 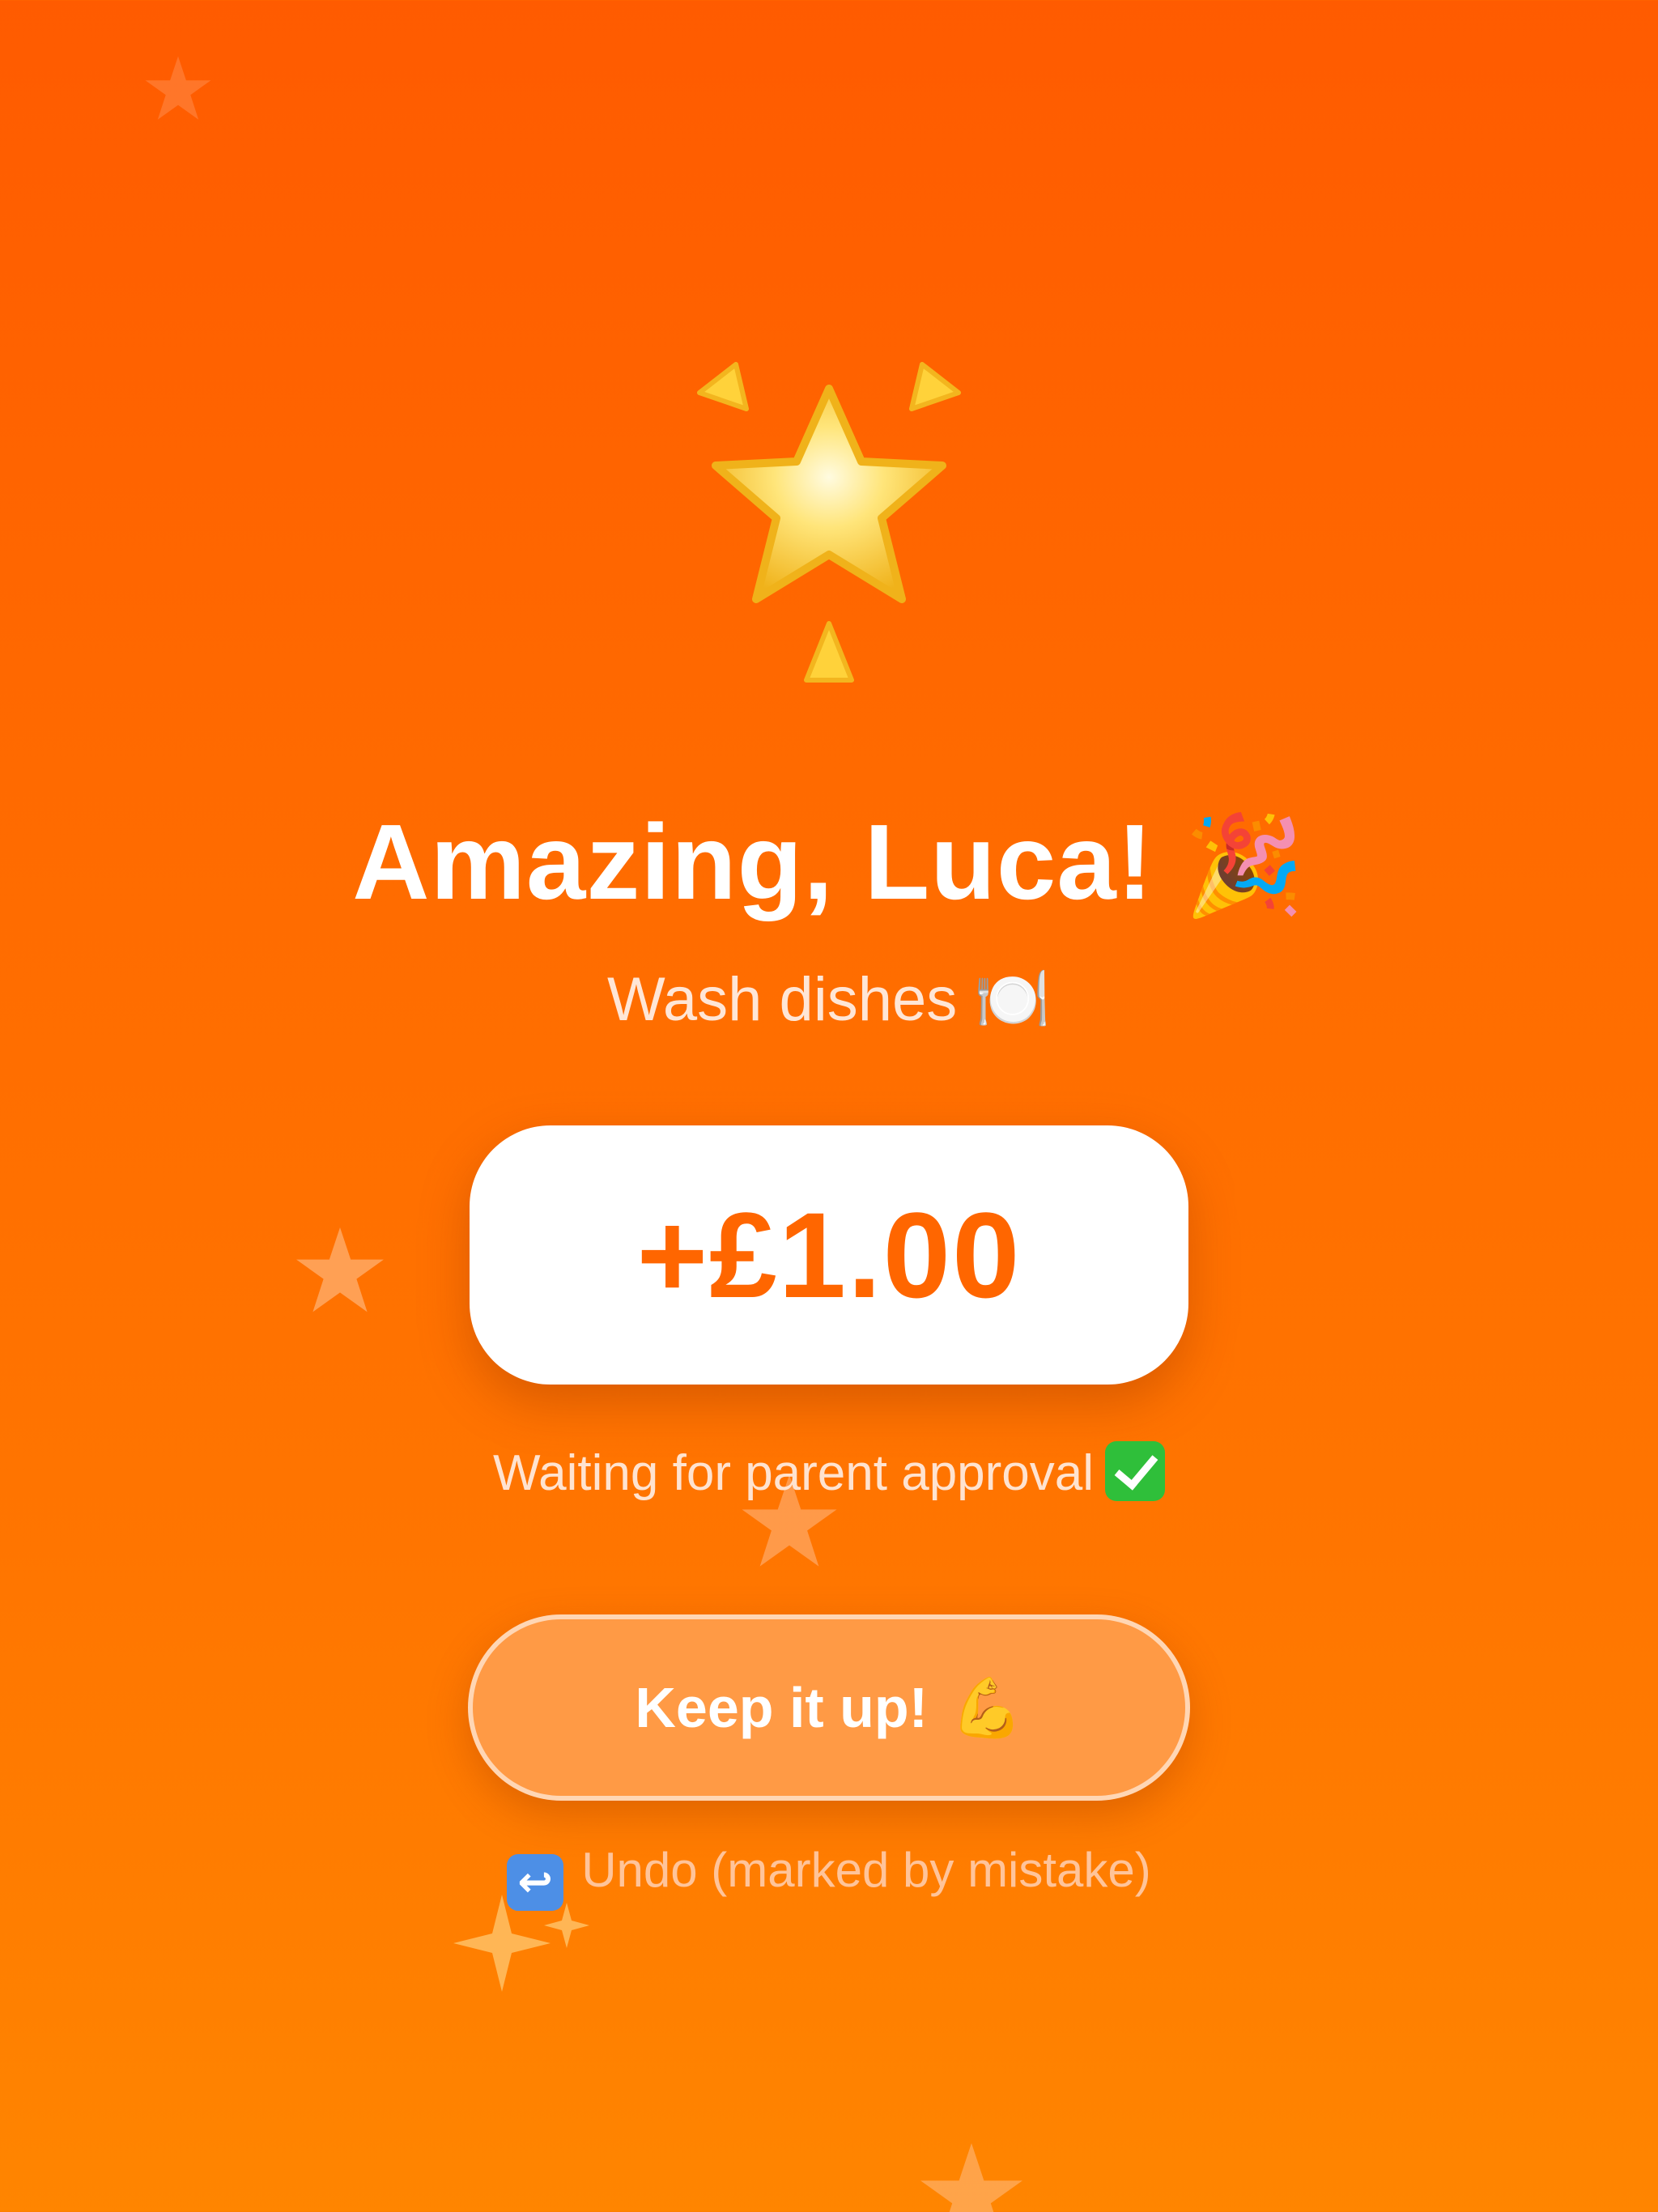 I want to click on flexed-biceps-icon: 💪, so click(x=986, y=1708).